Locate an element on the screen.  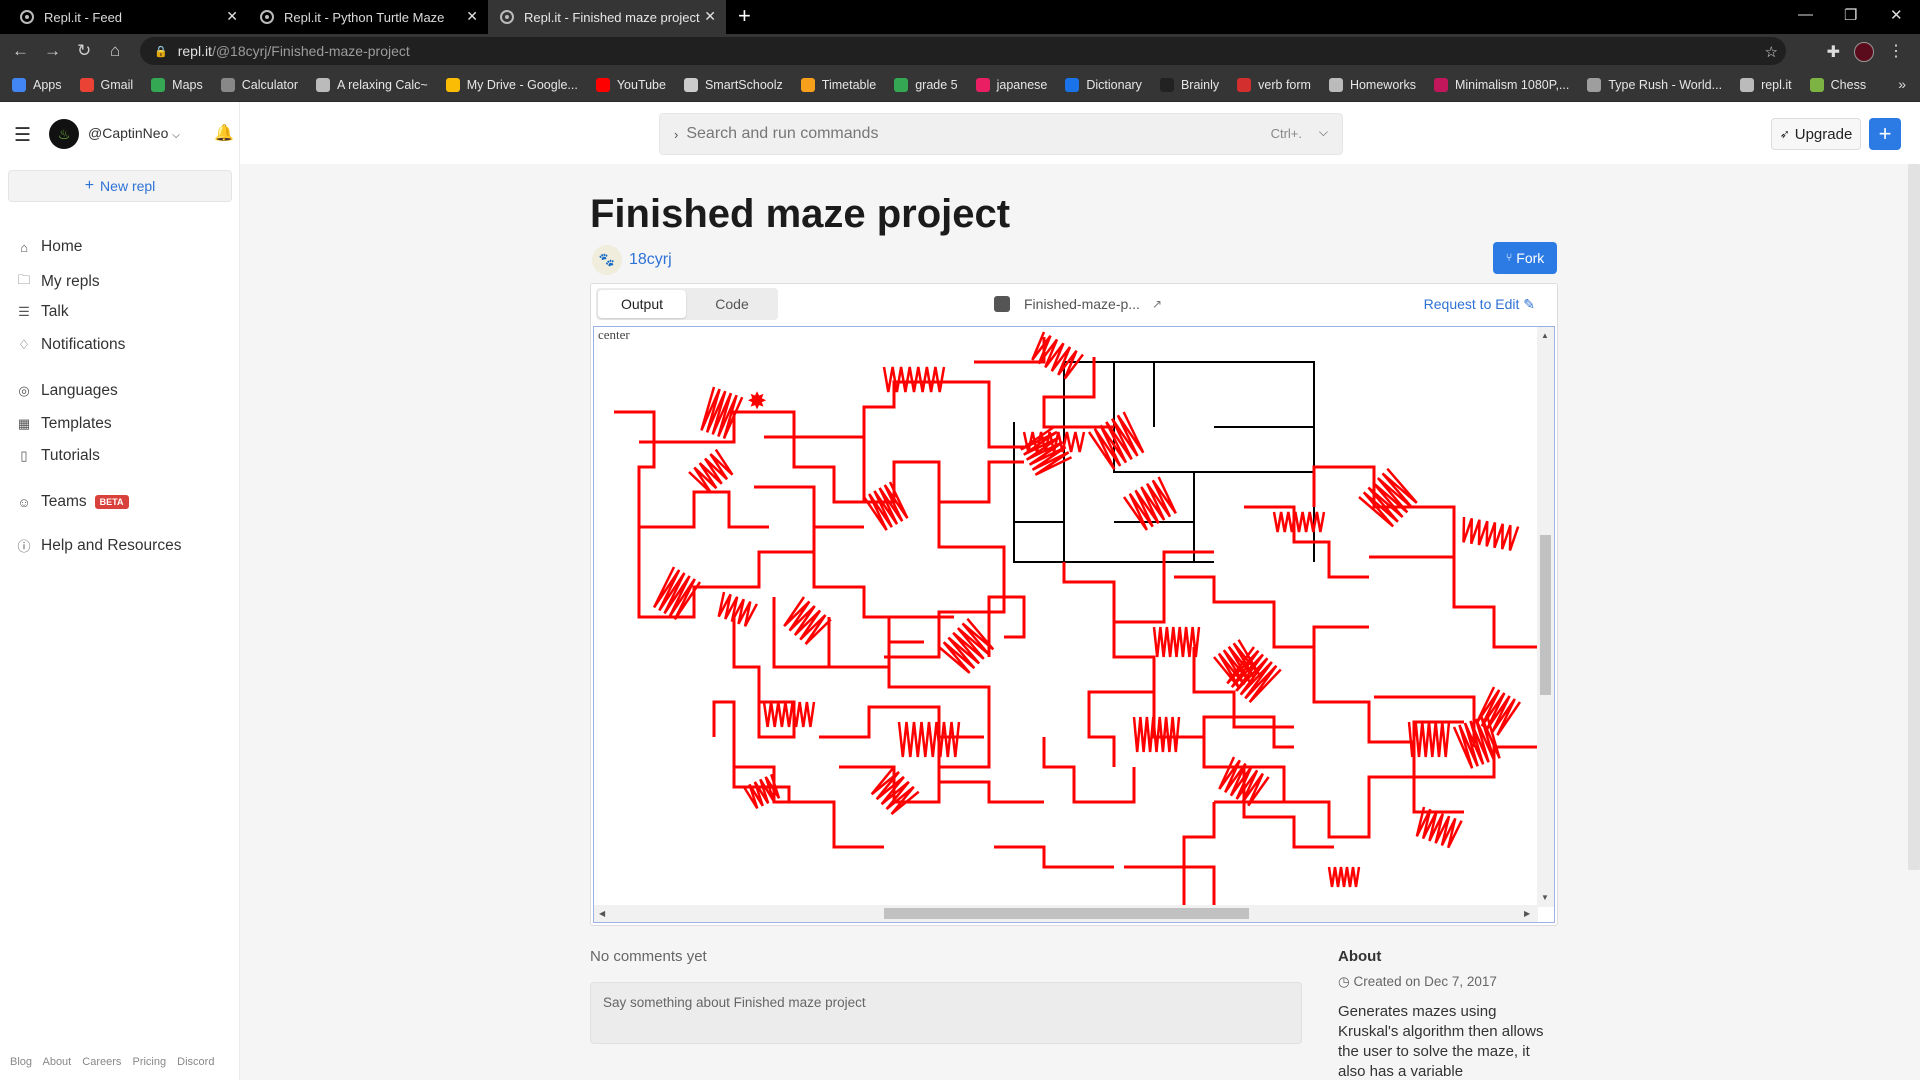
scroll-up-icon: ▲ is located at coordinates (1545, 335).